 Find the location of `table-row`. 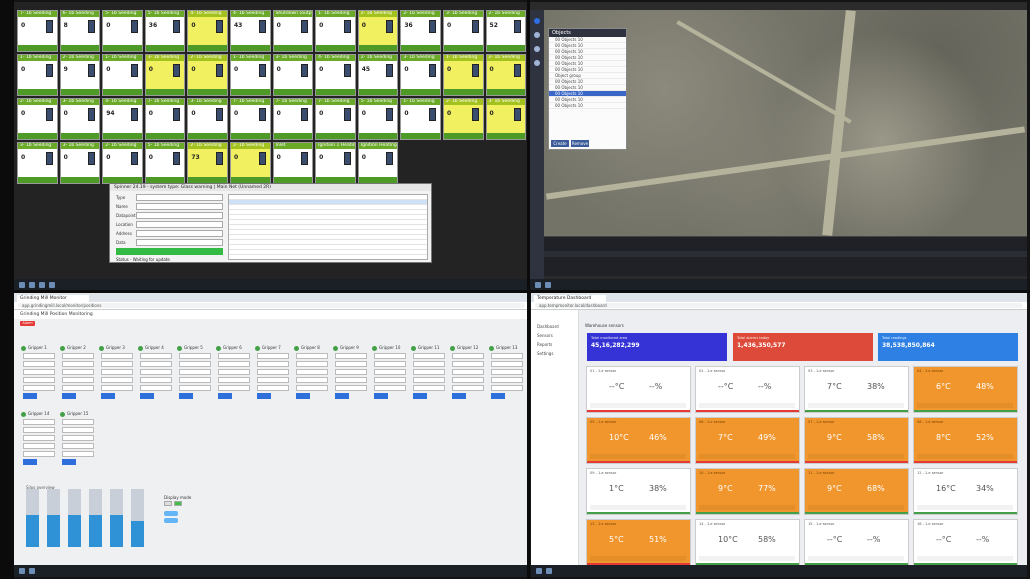

table-row is located at coordinates (328, 252).